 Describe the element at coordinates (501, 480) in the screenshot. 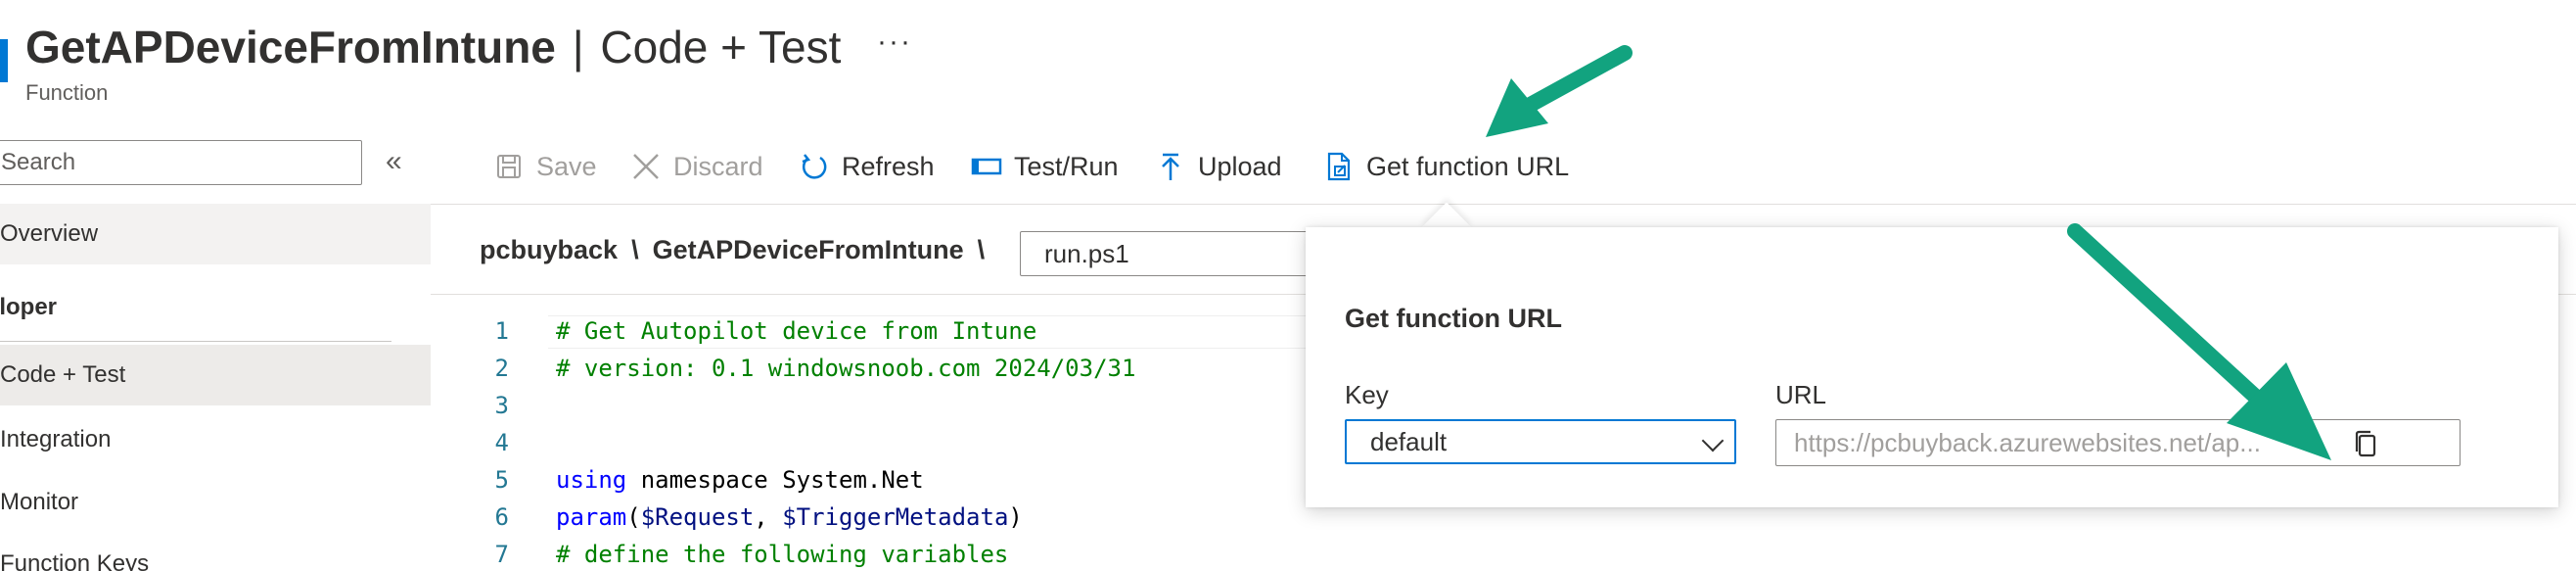

I see `line-number: 5` at that location.